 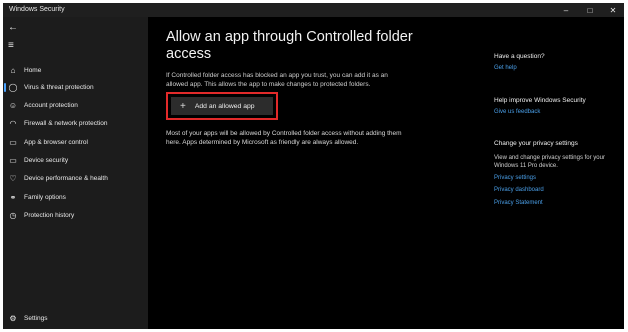 I want to click on sidebar-item-virus-threat-protection: ◯ Virus & threat protection, so click(x=75, y=87).